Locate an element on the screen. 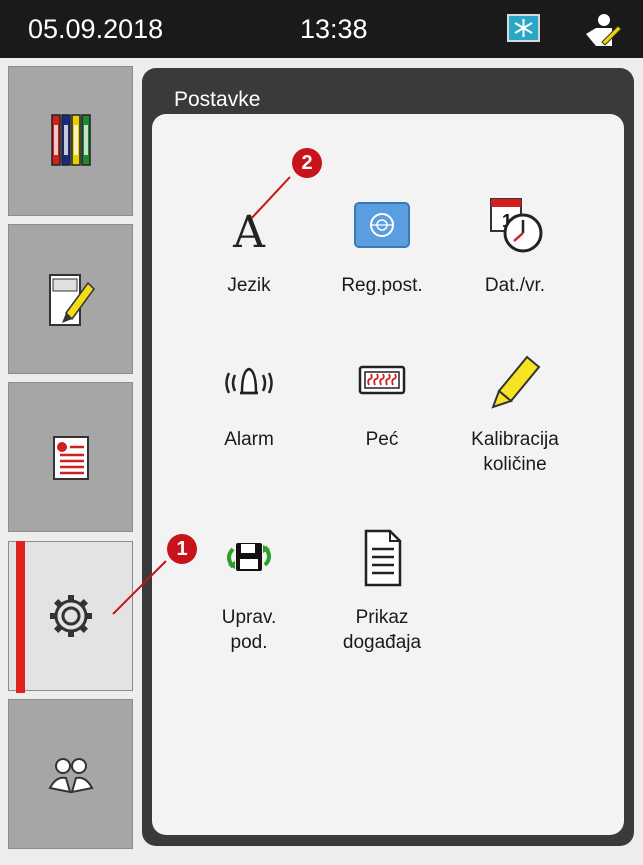  data-management-label-line1: Uprav. is located at coordinates (249, 617).